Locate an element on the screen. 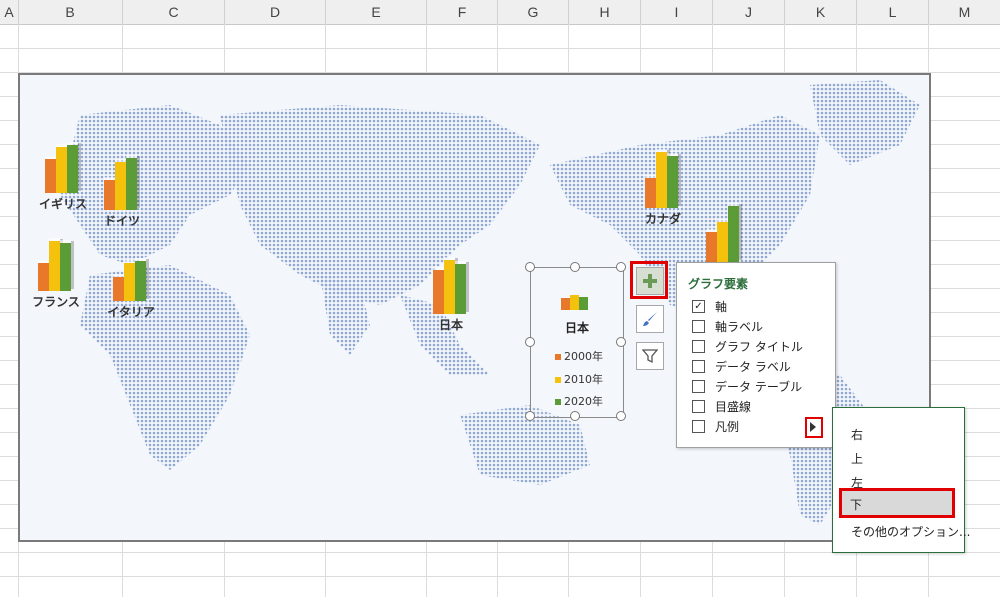 The height and width of the screenshot is (597, 1000). column-header-bar: A B C D E F G H I J K L M is located at coordinates (500, 12).